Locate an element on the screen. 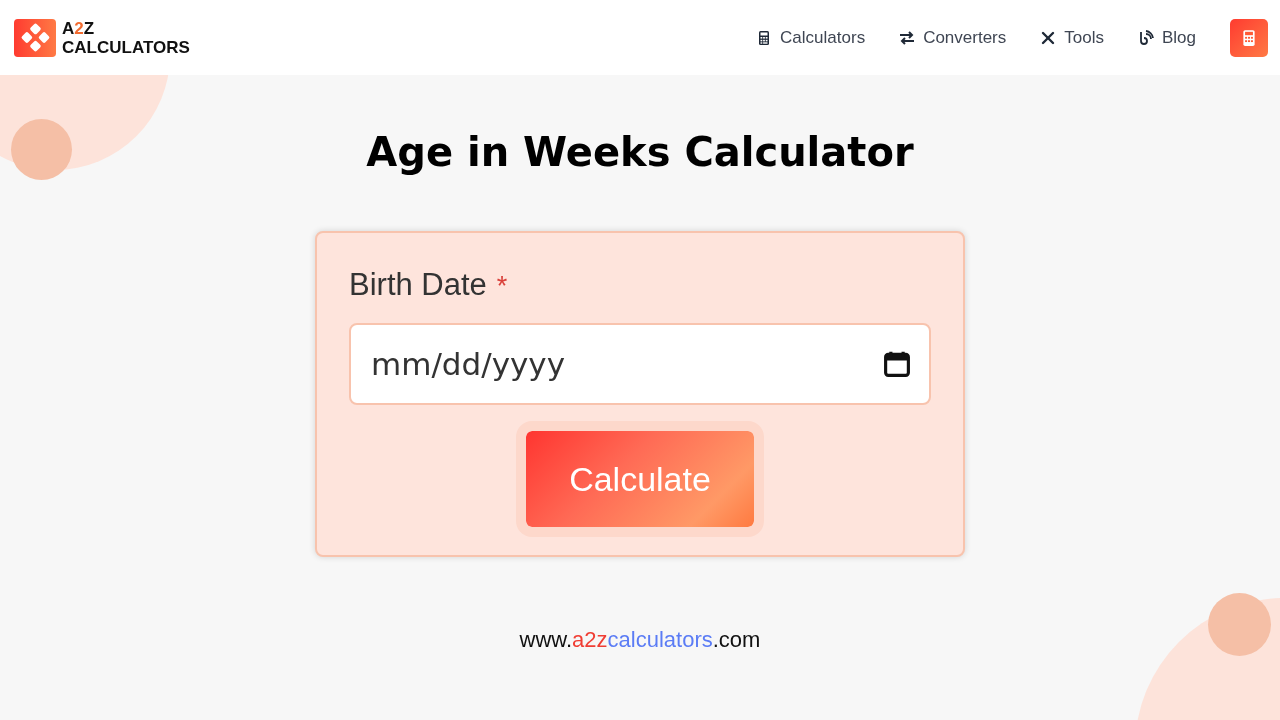  swap-arrows-icon is located at coordinates (907, 37).